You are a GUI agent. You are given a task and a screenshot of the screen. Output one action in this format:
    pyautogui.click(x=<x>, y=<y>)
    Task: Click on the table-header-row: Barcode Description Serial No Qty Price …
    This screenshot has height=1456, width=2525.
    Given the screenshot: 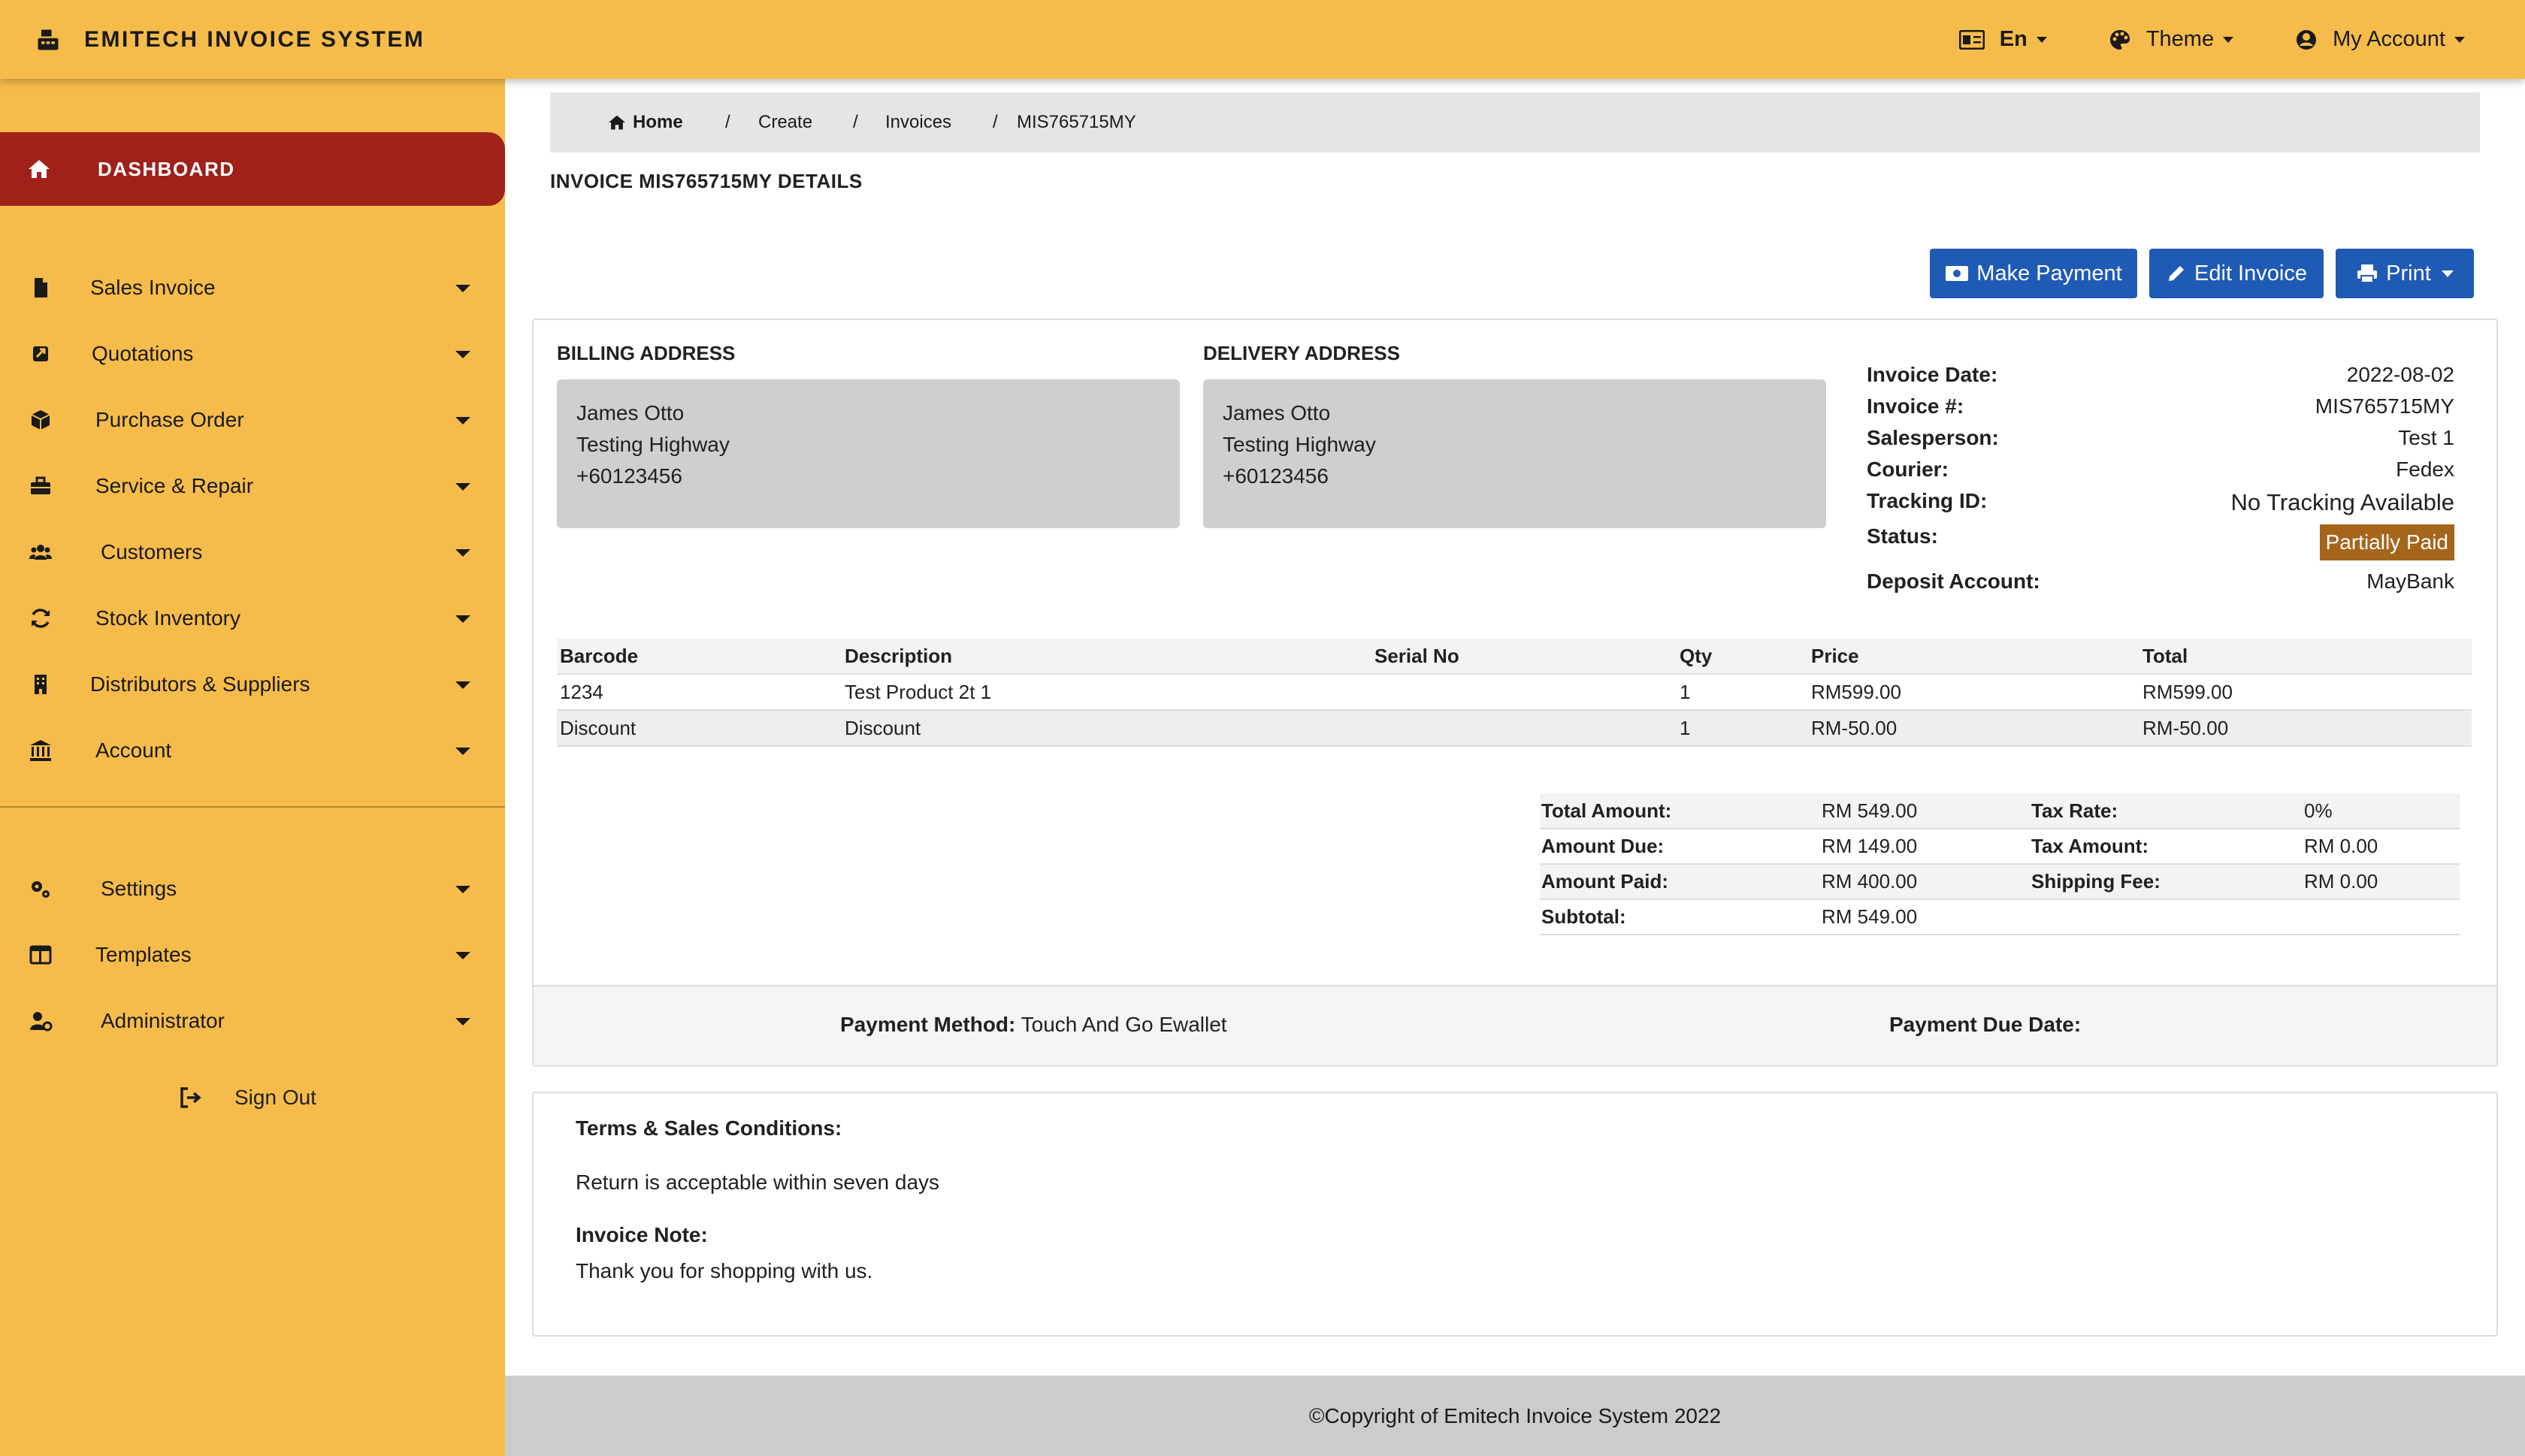 What is the action you would take?
    pyautogui.click(x=1515, y=657)
    